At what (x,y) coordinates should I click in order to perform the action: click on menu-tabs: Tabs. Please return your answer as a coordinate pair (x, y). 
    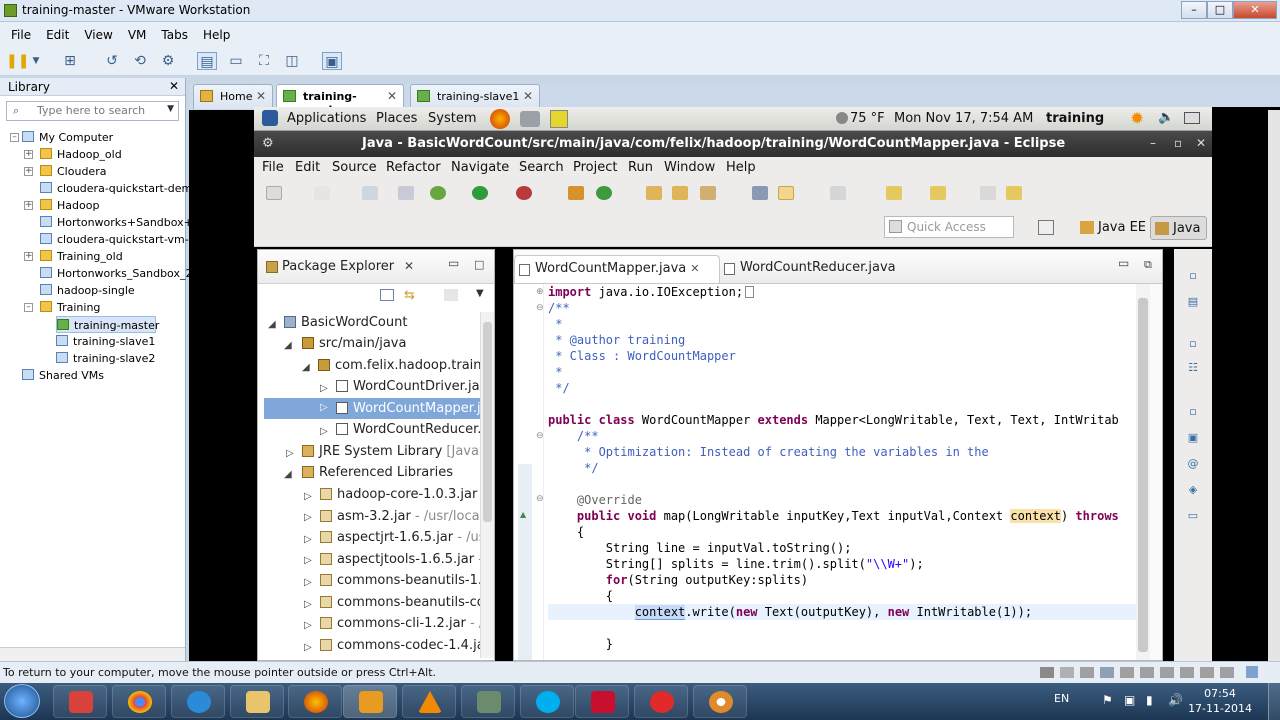
    Looking at the image, I should click on (174, 35).